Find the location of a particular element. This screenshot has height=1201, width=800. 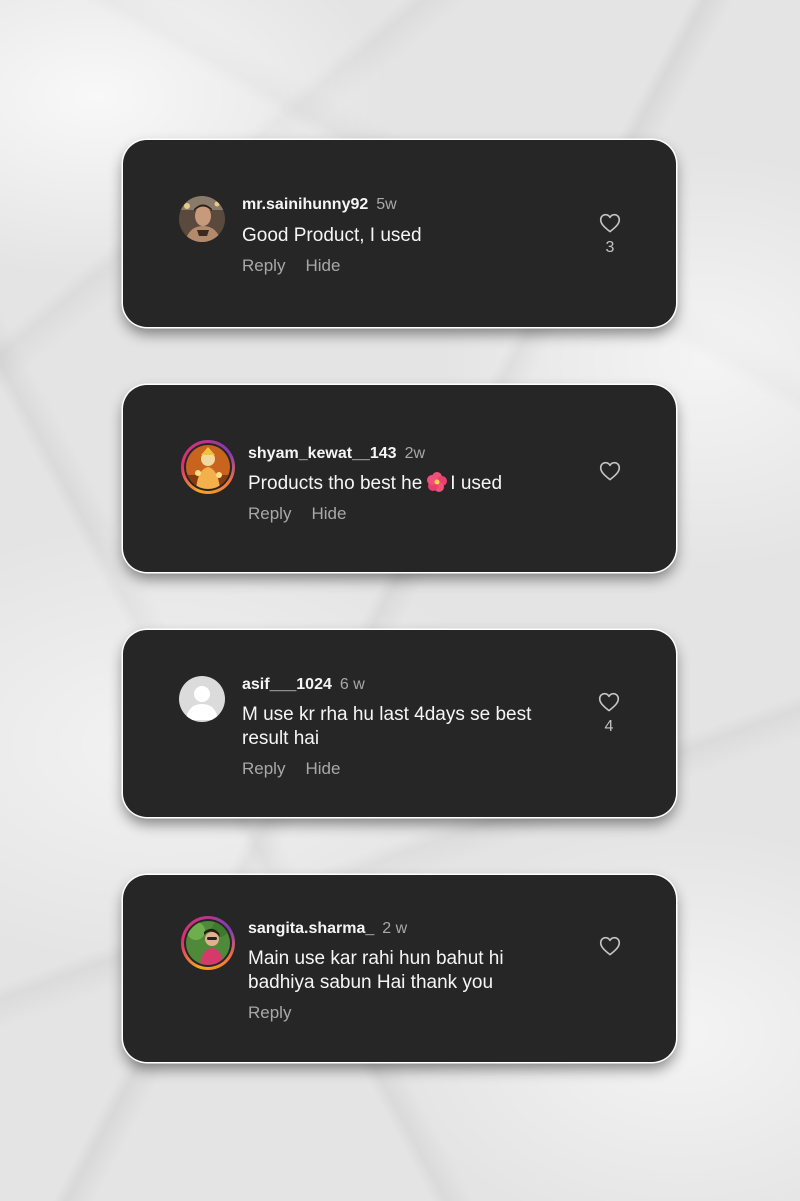

hibiscus-flower-icon is located at coordinates (437, 485).